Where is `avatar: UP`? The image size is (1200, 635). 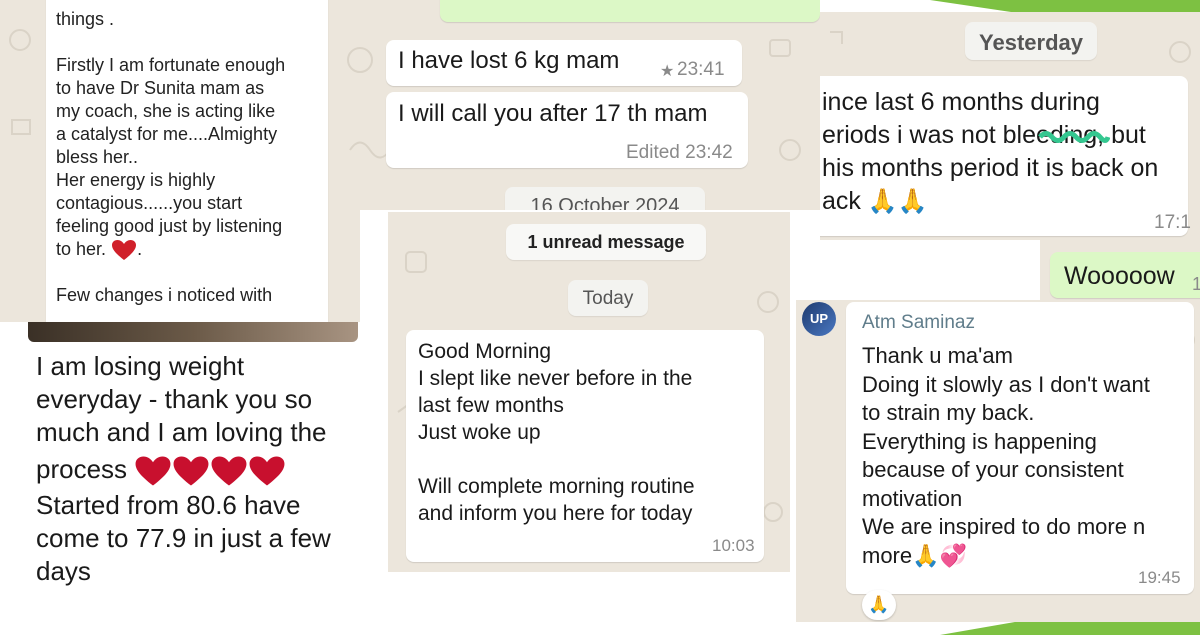
avatar: UP is located at coordinates (819, 319).